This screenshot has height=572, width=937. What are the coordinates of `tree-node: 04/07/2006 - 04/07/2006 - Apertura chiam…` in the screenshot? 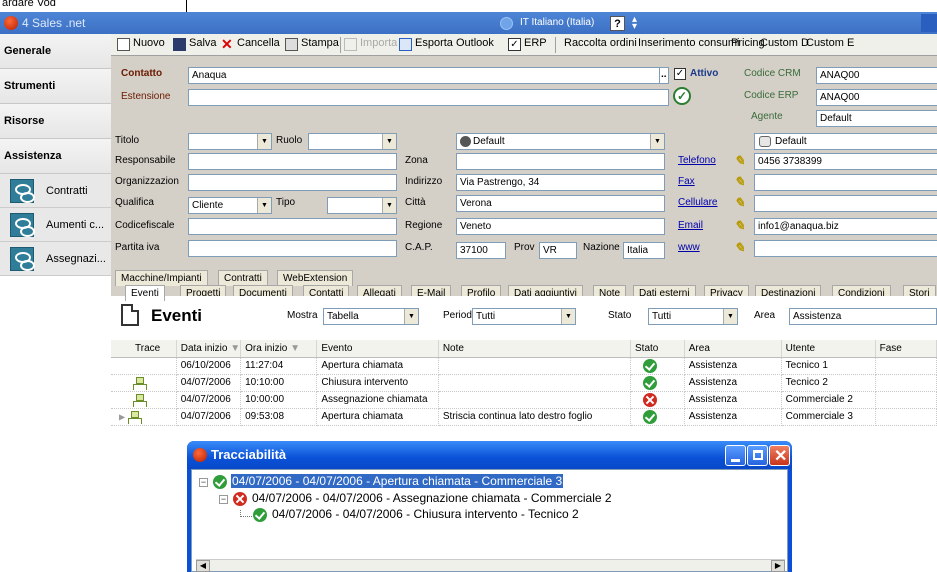 It's located at (397, 481).